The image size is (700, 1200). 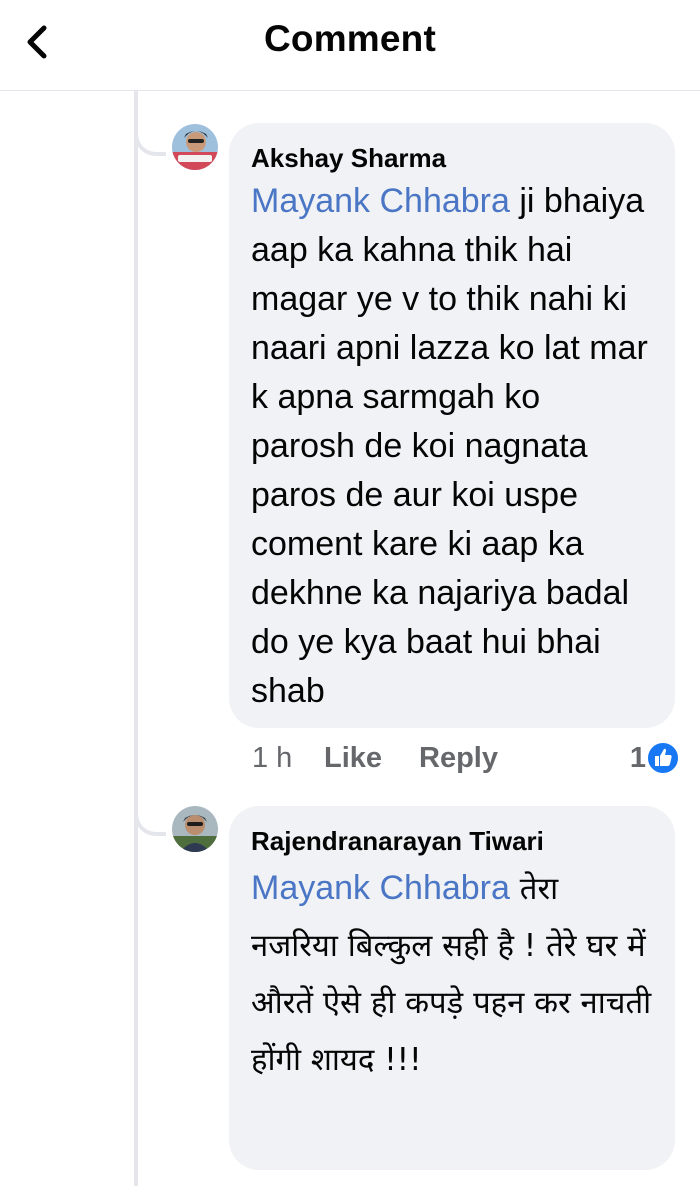 I want to click on thread-line, so click(x=136, y=640).